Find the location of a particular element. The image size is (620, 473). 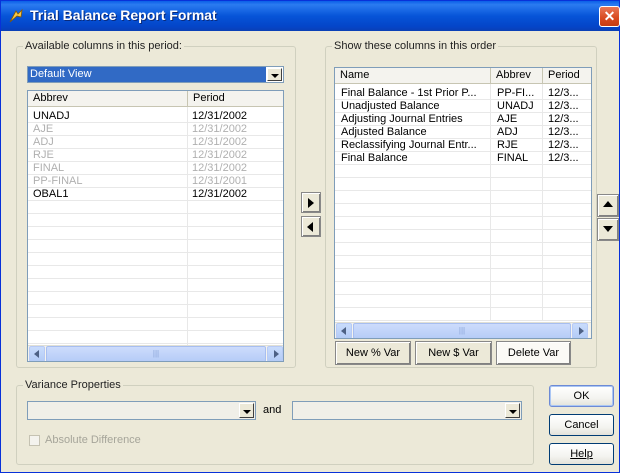

variance-column-1-button is located at coordinates (246, 410).